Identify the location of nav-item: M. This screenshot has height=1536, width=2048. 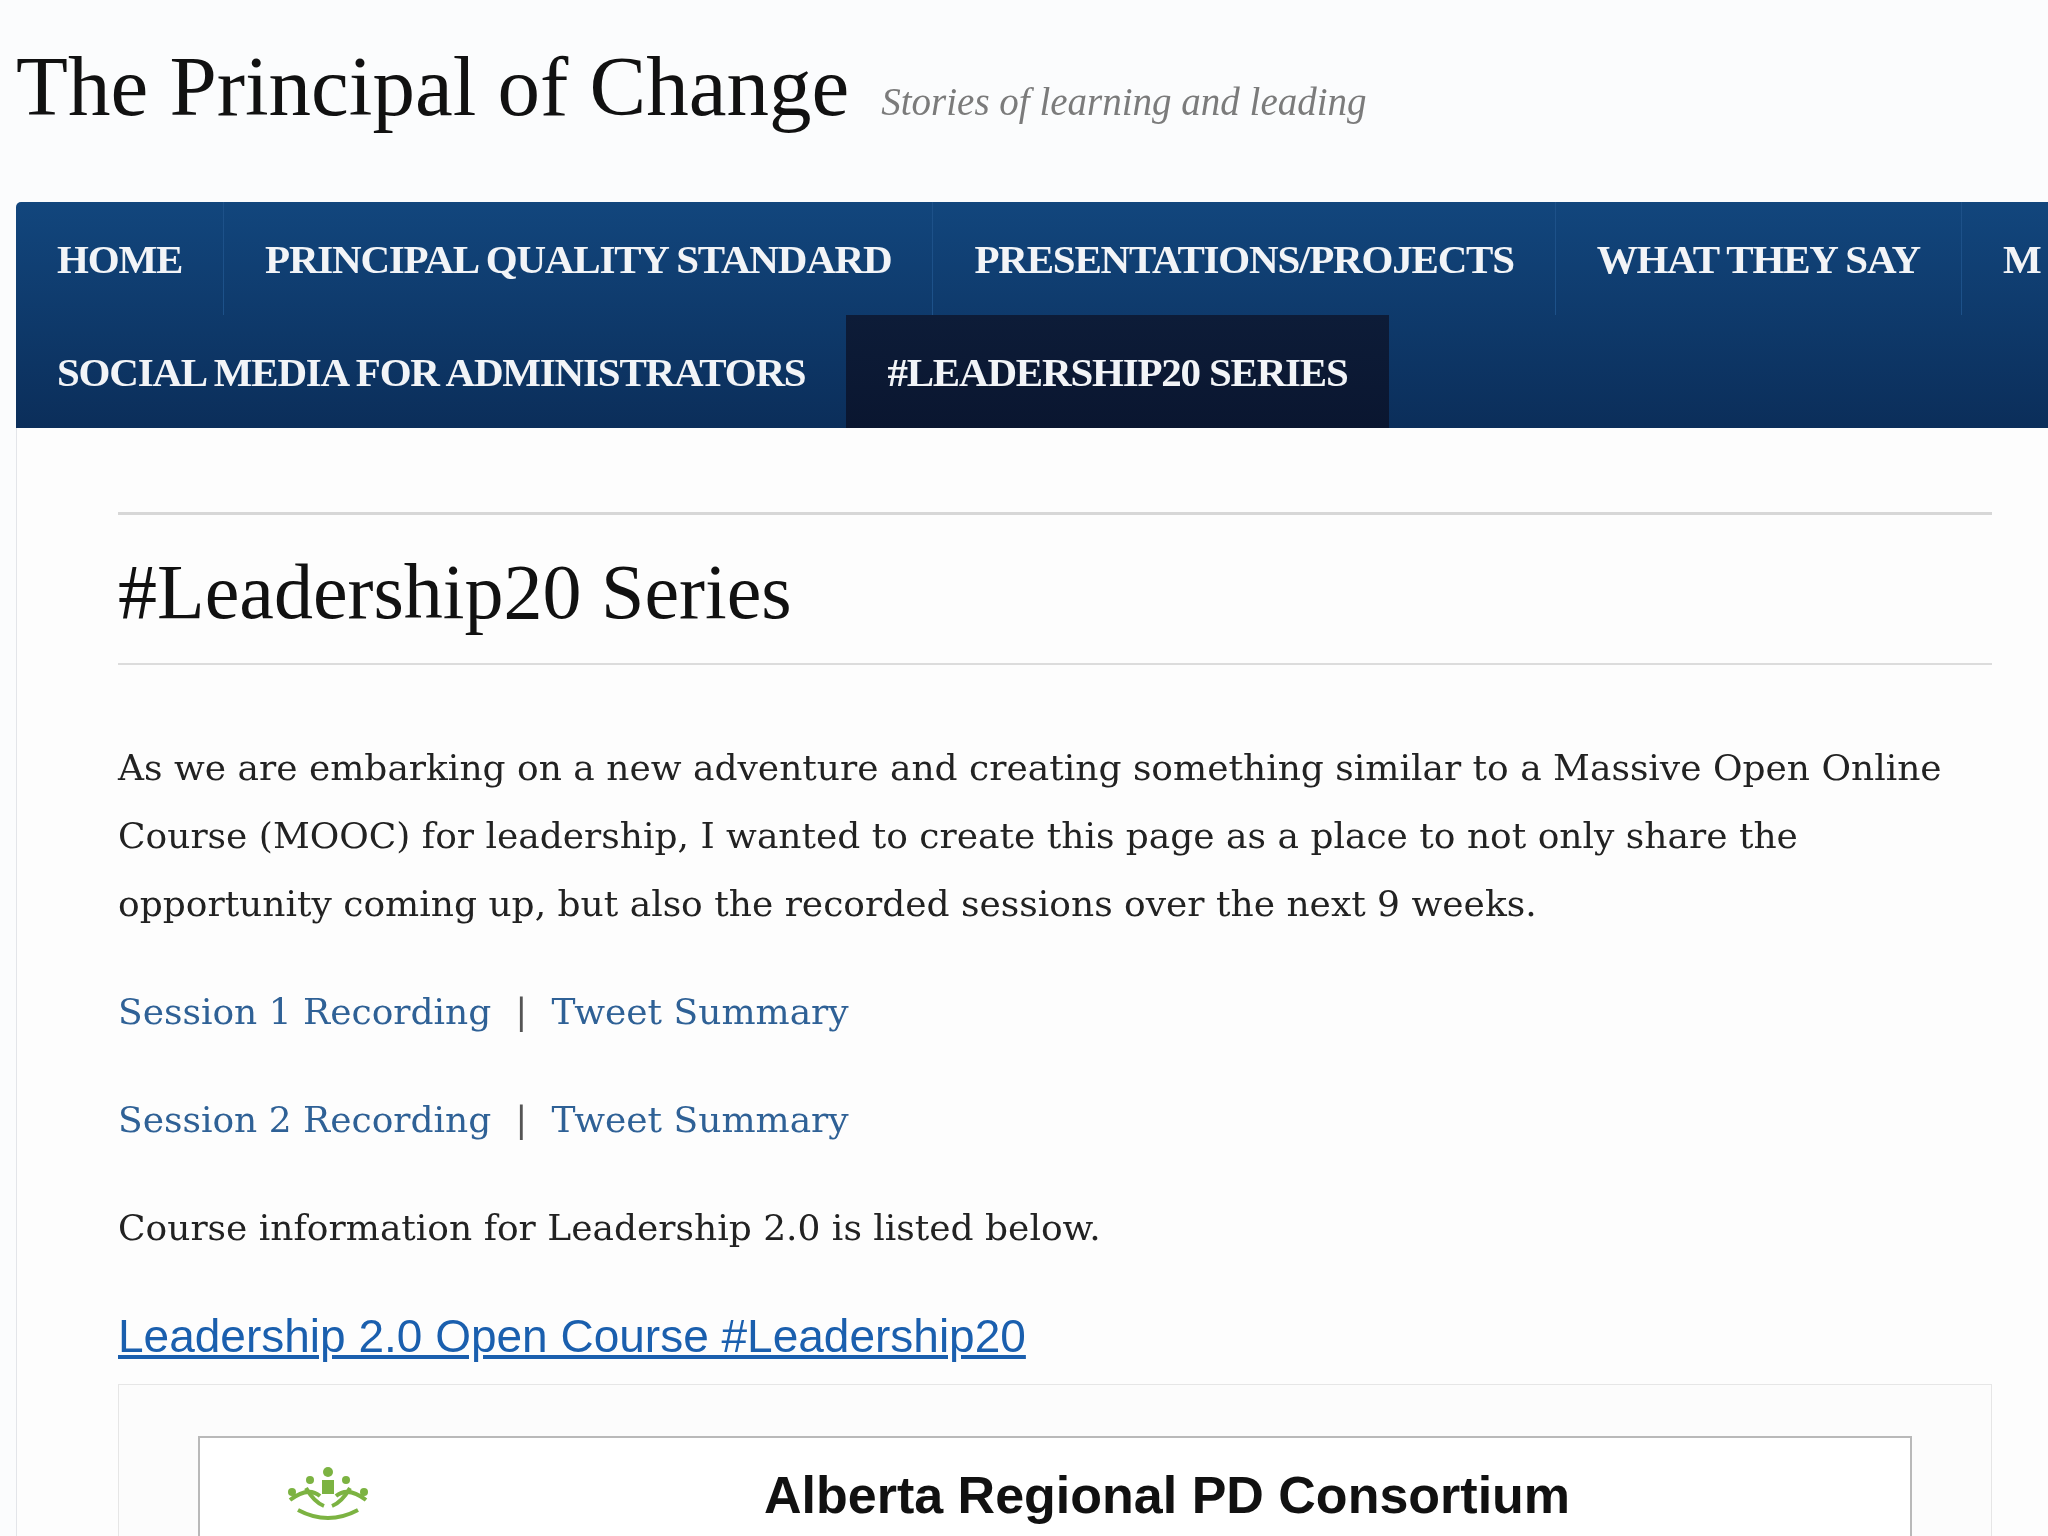
(2004, 258).